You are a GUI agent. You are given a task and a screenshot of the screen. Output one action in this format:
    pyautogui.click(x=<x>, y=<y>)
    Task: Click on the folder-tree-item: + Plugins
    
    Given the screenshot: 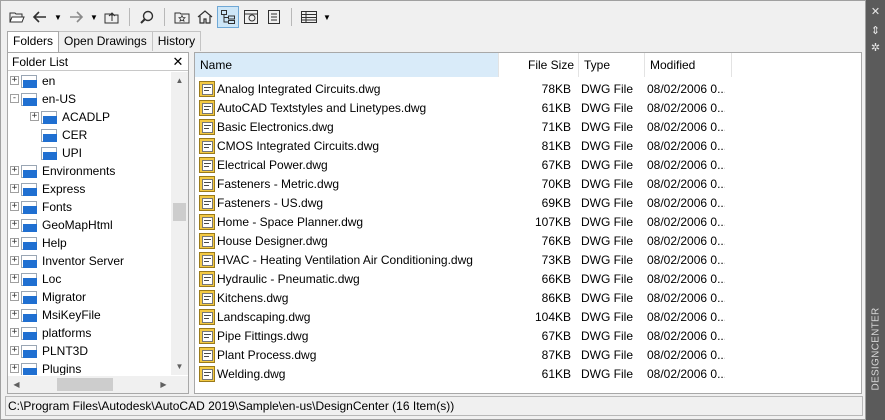 What is the action you would take?
    pyautogui.click(x=90, y=367)
    